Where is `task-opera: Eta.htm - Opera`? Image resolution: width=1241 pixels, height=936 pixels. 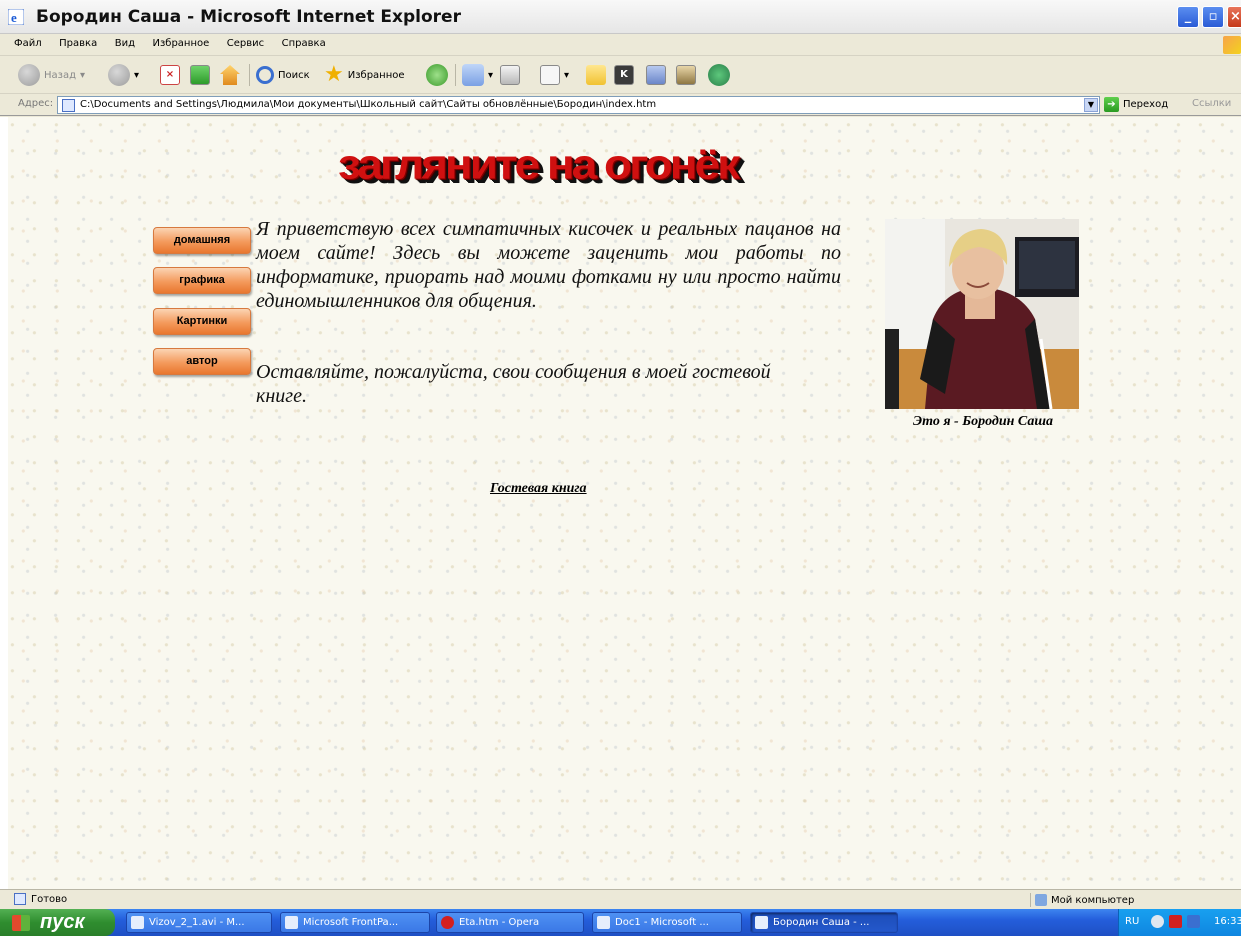 task-opera: Eta.htm - Opera is located at coordinates (510, 922).